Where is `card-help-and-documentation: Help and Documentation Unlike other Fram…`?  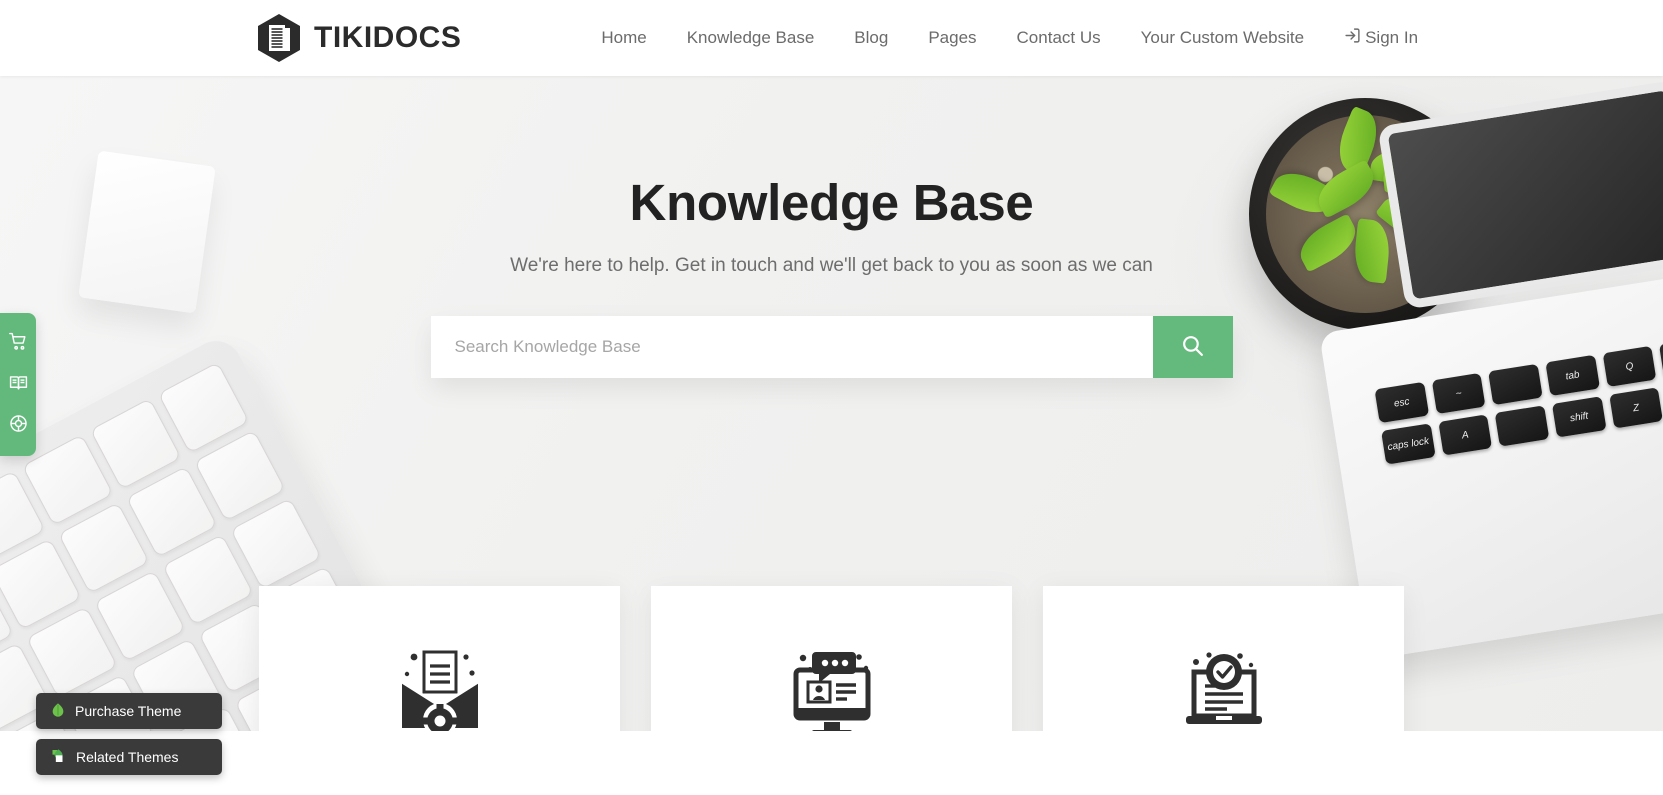 card-help-and-documentation: Help and Documentation Unlike other Fram… is located at coordinates (439, 658).